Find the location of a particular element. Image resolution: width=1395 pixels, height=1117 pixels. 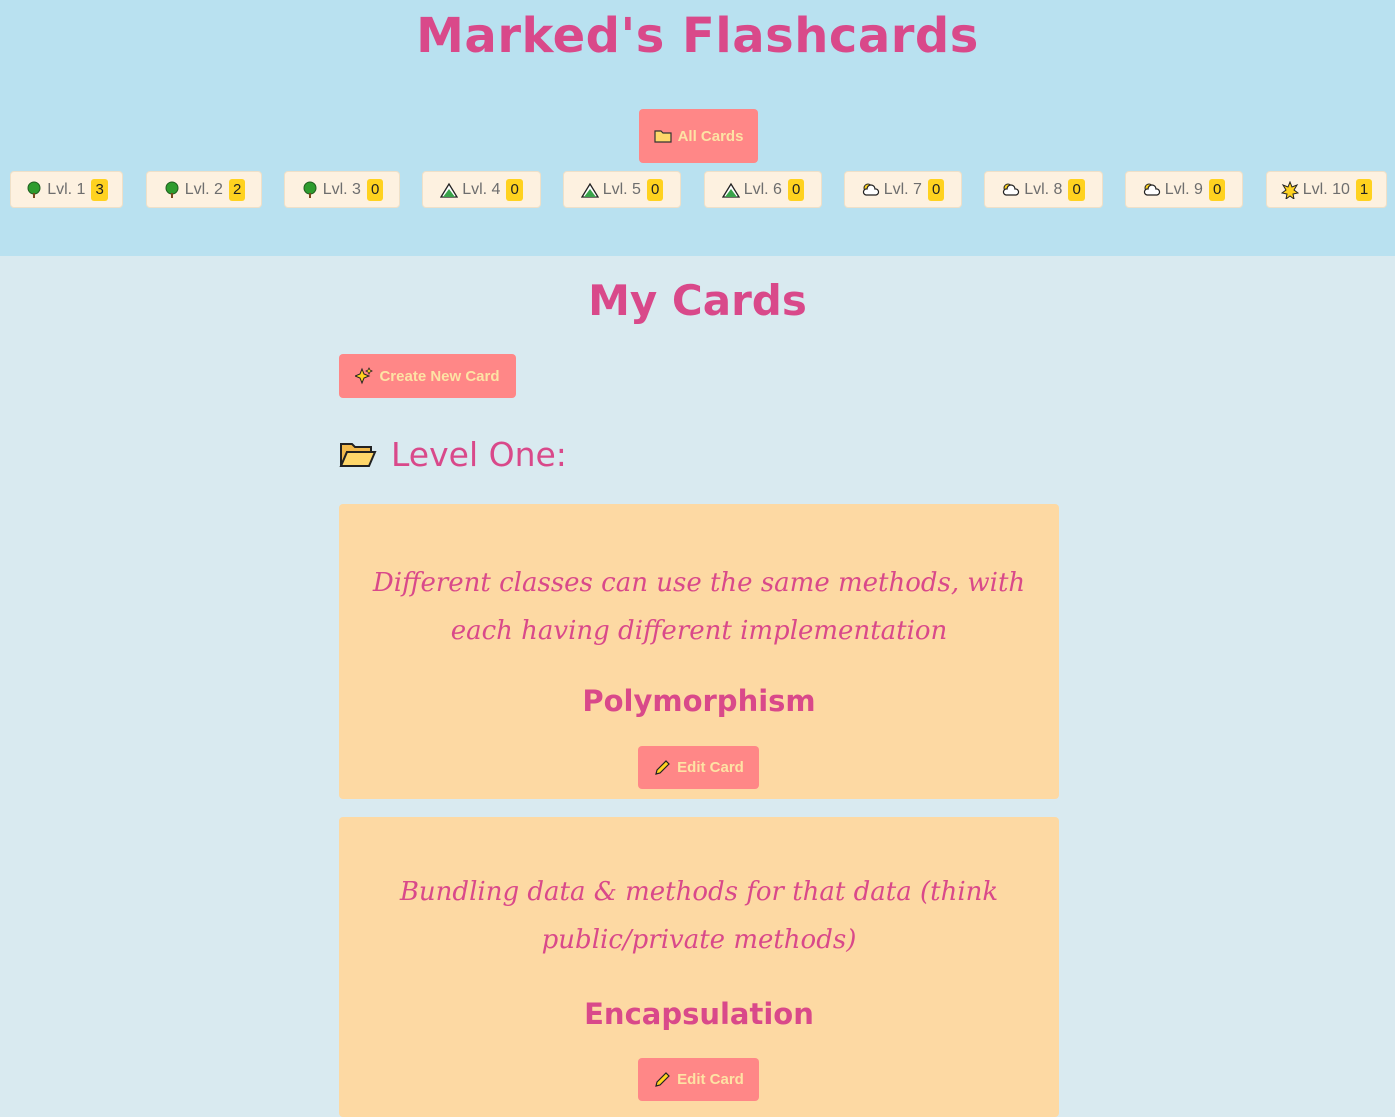

level-heading-label: Level One: is located at coordinates (479, 454).